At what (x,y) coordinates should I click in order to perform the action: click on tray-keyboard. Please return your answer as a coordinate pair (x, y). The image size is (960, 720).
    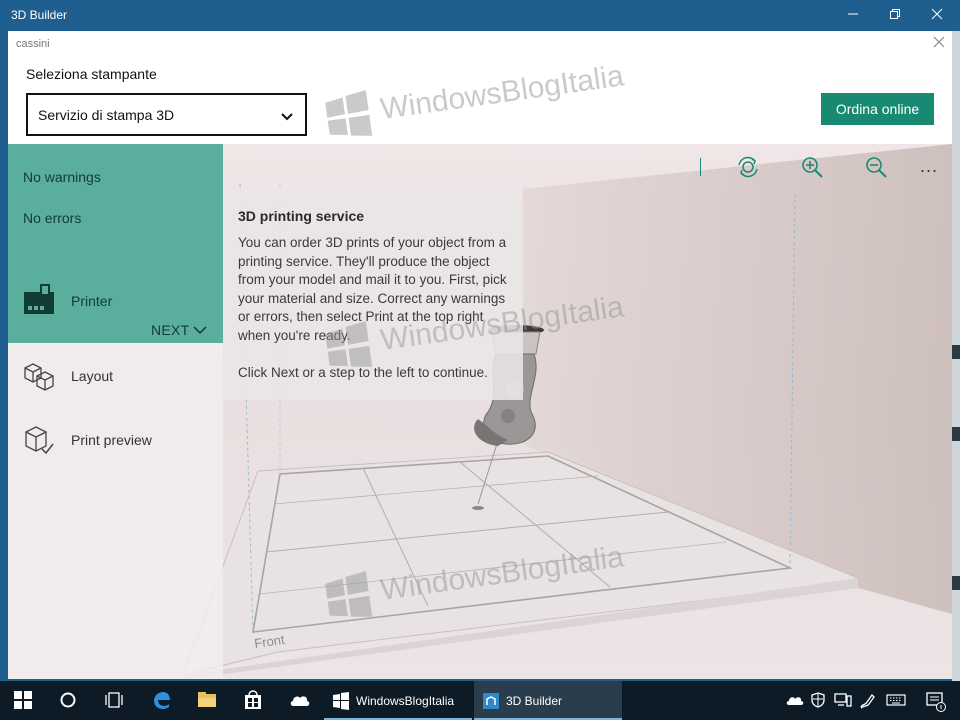
    Looking at the image, I should click on (895, 700).